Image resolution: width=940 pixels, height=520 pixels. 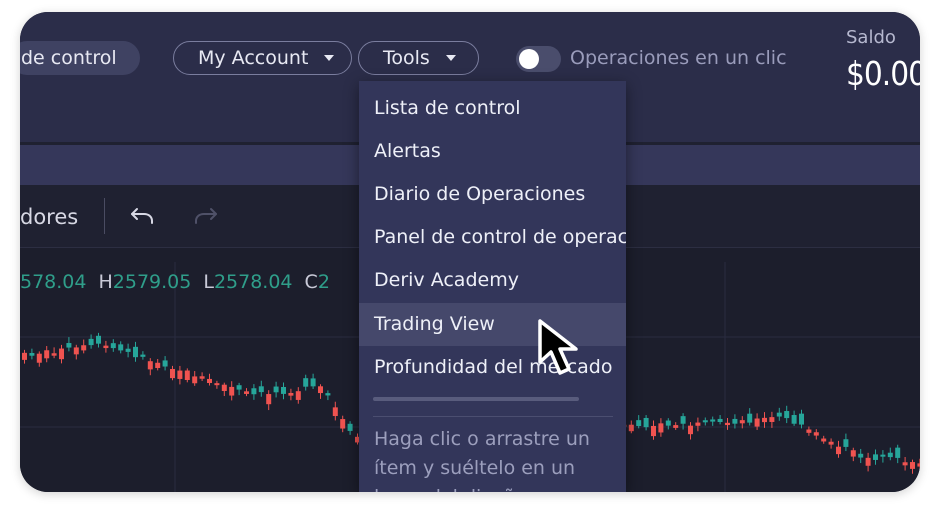 What do you see at coordinates (871, 37) in the screenshot?
I see `balance-label: Saldo` at bounding box center [871, 37].